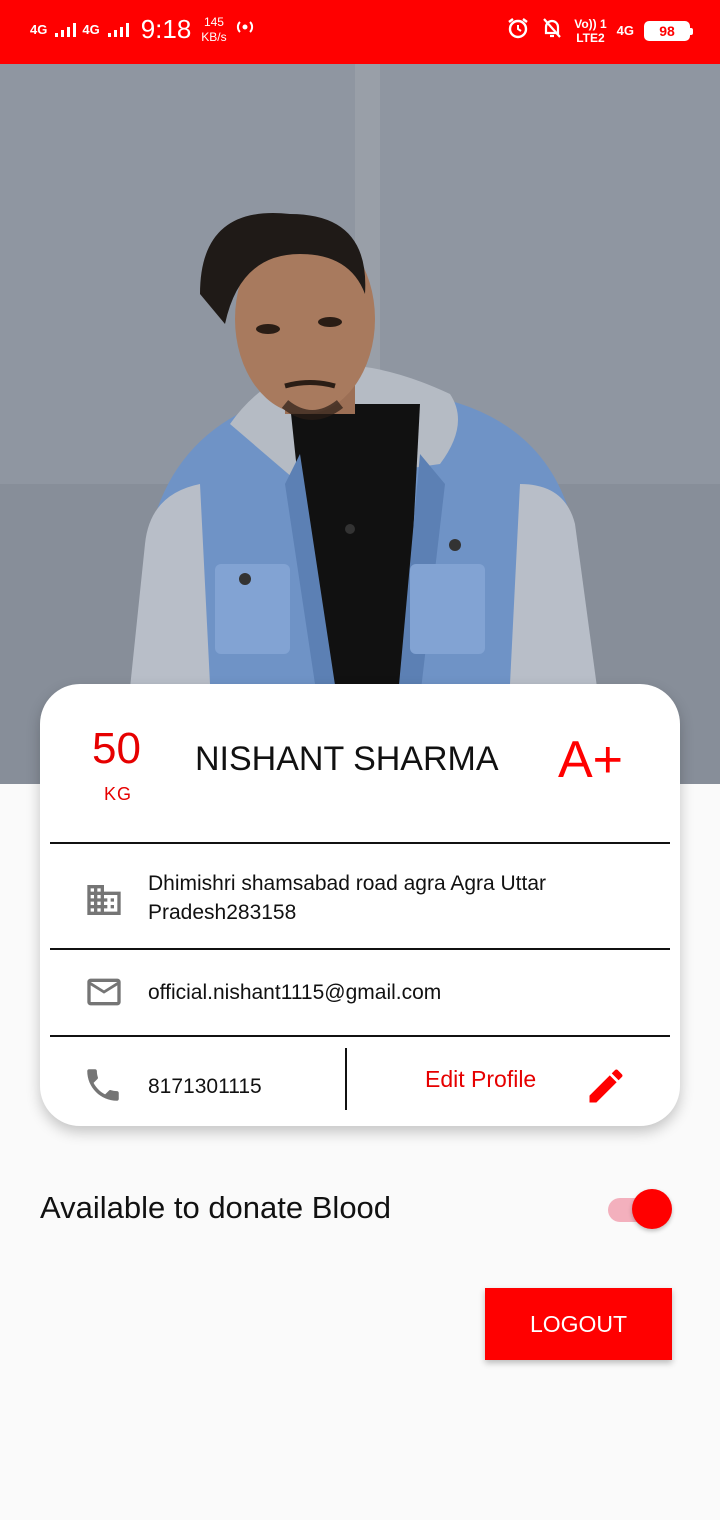 Image resolution: width=720 pixels, height=1520 pixels. I want to click on clock: 9:18, so click(166, 29).